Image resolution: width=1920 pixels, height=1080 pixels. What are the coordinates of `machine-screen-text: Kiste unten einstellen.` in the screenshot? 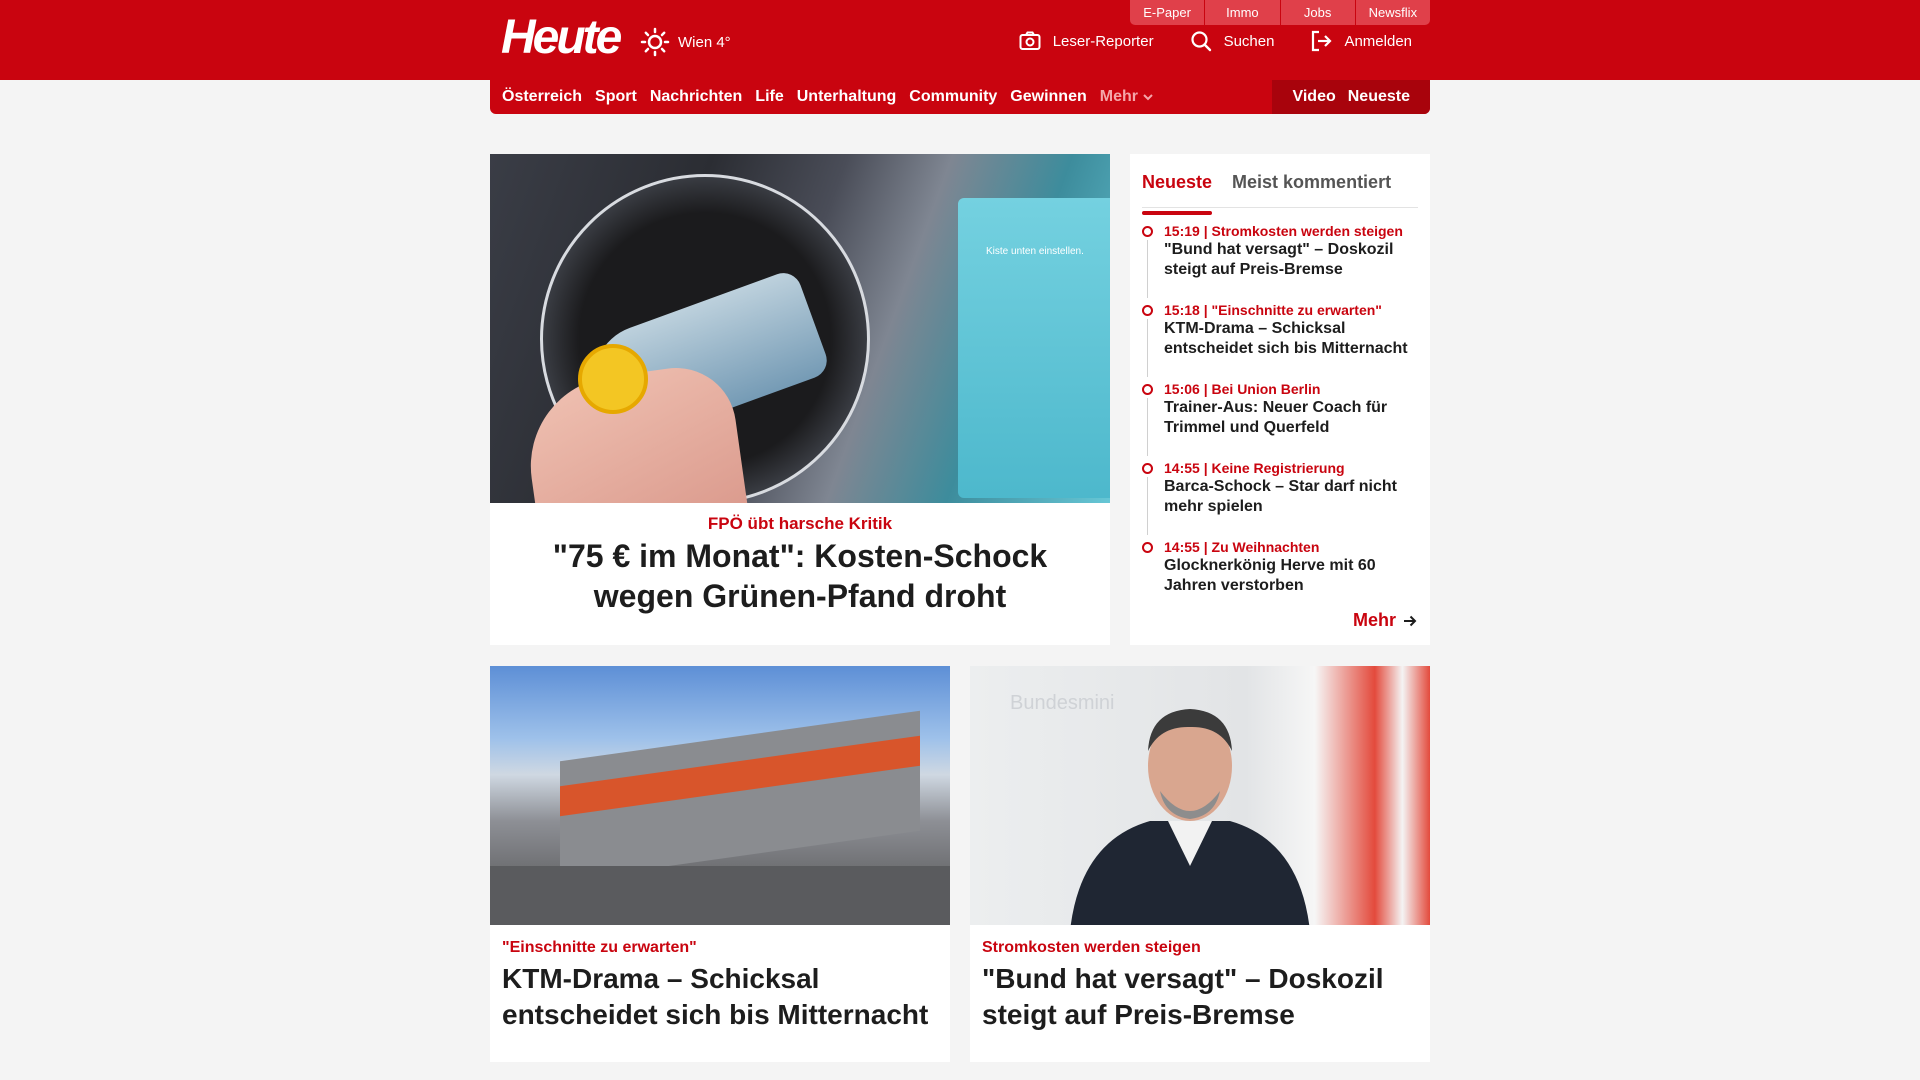 It's located at (1035, 251).